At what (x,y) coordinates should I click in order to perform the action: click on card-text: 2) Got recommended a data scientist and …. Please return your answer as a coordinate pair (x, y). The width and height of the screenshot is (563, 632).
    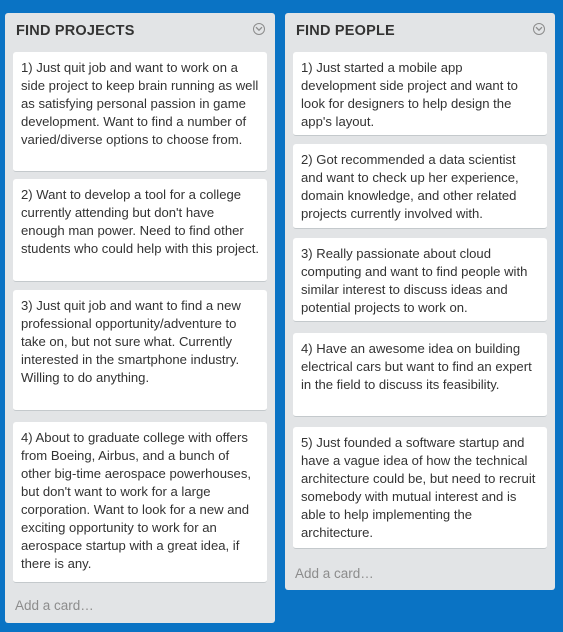
    Looking at the image, I should click on (410, 186).